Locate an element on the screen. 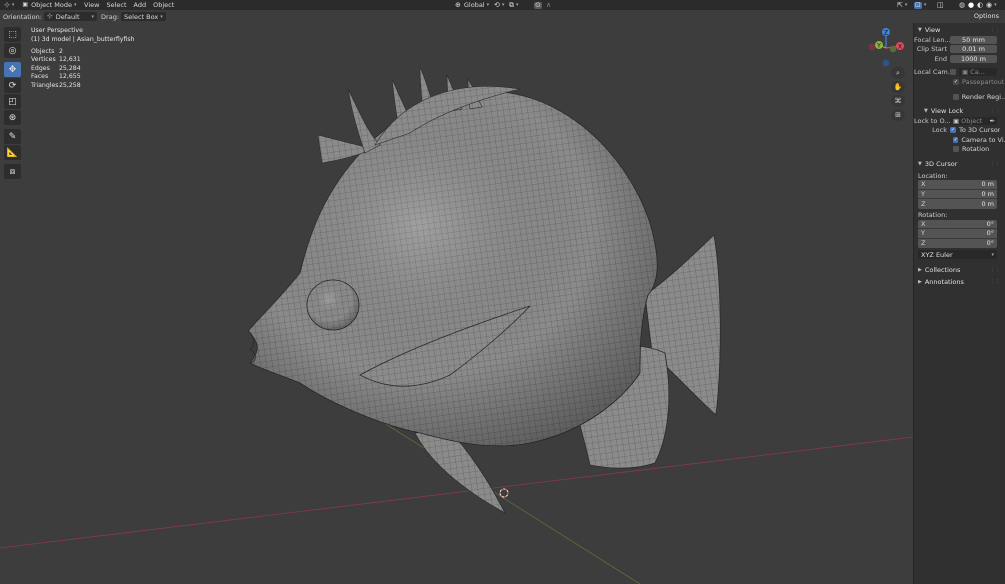 The image size is (1005, 584). view-lock-title: View Lock is located at coordinates (947, 111).